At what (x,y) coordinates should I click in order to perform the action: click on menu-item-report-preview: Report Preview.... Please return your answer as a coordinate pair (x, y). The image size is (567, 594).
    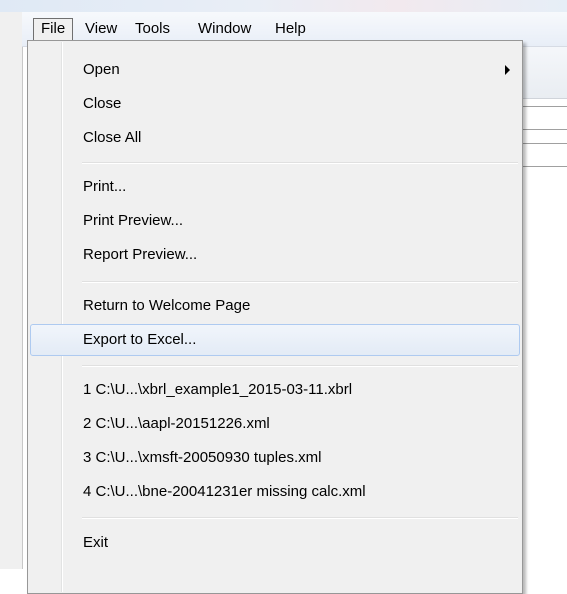
    Looking at the image, I should click on (275, 255).